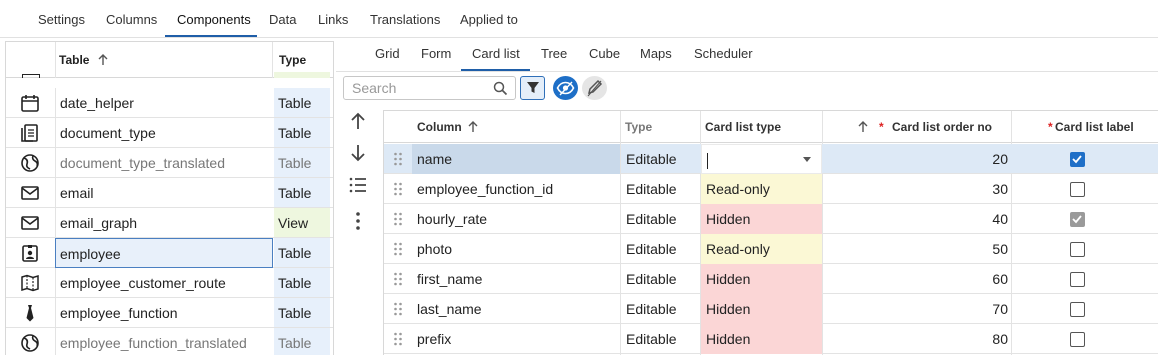 The image size is (1158, 355). Describe the element at coordinates (761, 159) in the screenshot. I see `card-list-type-select` at that location.